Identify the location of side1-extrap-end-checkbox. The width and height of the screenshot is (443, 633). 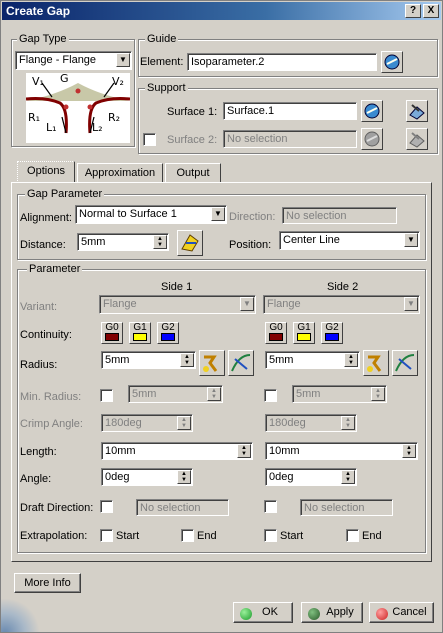
(187, 535).